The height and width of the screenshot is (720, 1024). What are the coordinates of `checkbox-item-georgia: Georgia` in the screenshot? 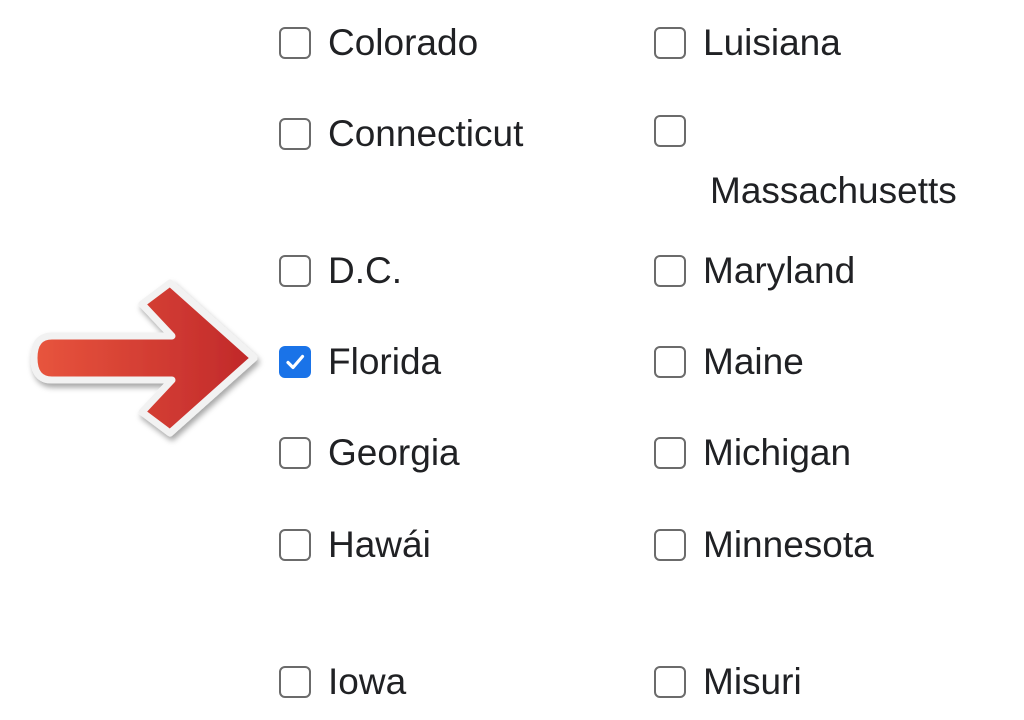 It's located at (369, 452).